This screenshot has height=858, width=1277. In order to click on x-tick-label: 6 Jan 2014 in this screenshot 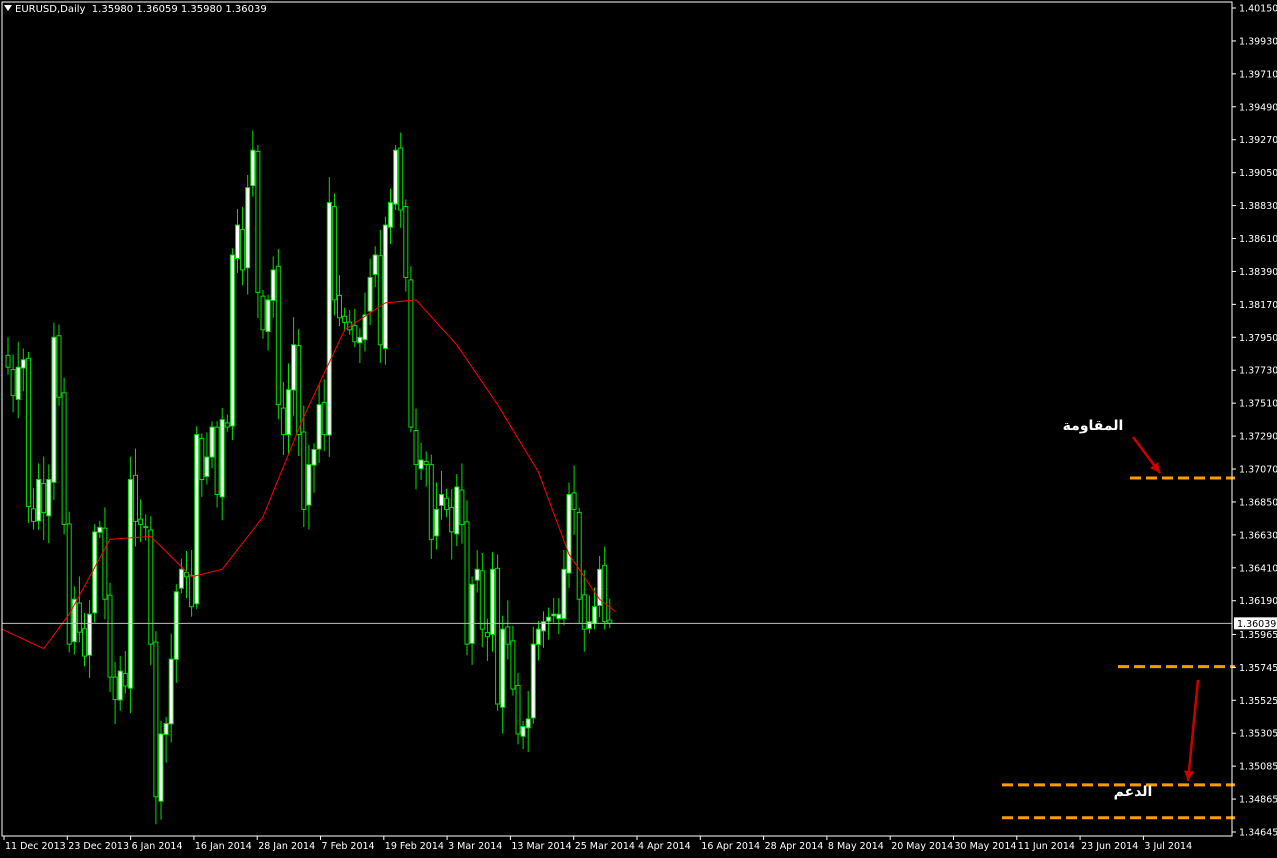, I will do `click(157, 846)`.